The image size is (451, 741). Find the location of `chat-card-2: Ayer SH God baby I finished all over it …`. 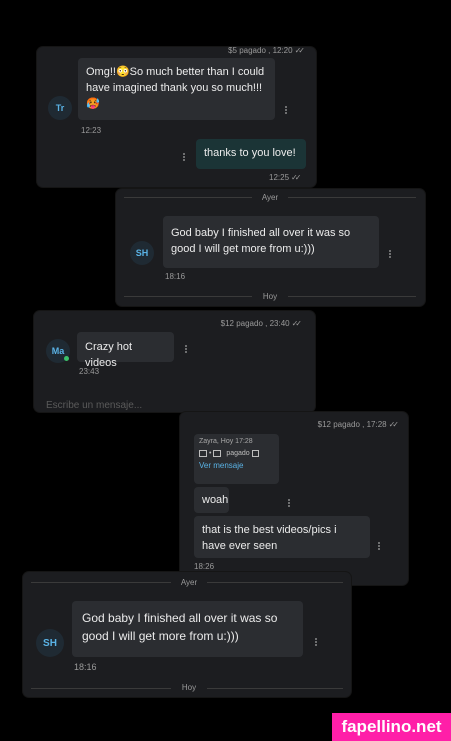

chat-card-2: Ayer SH God baby I finished all over it … is located at coordinates (270, 247).